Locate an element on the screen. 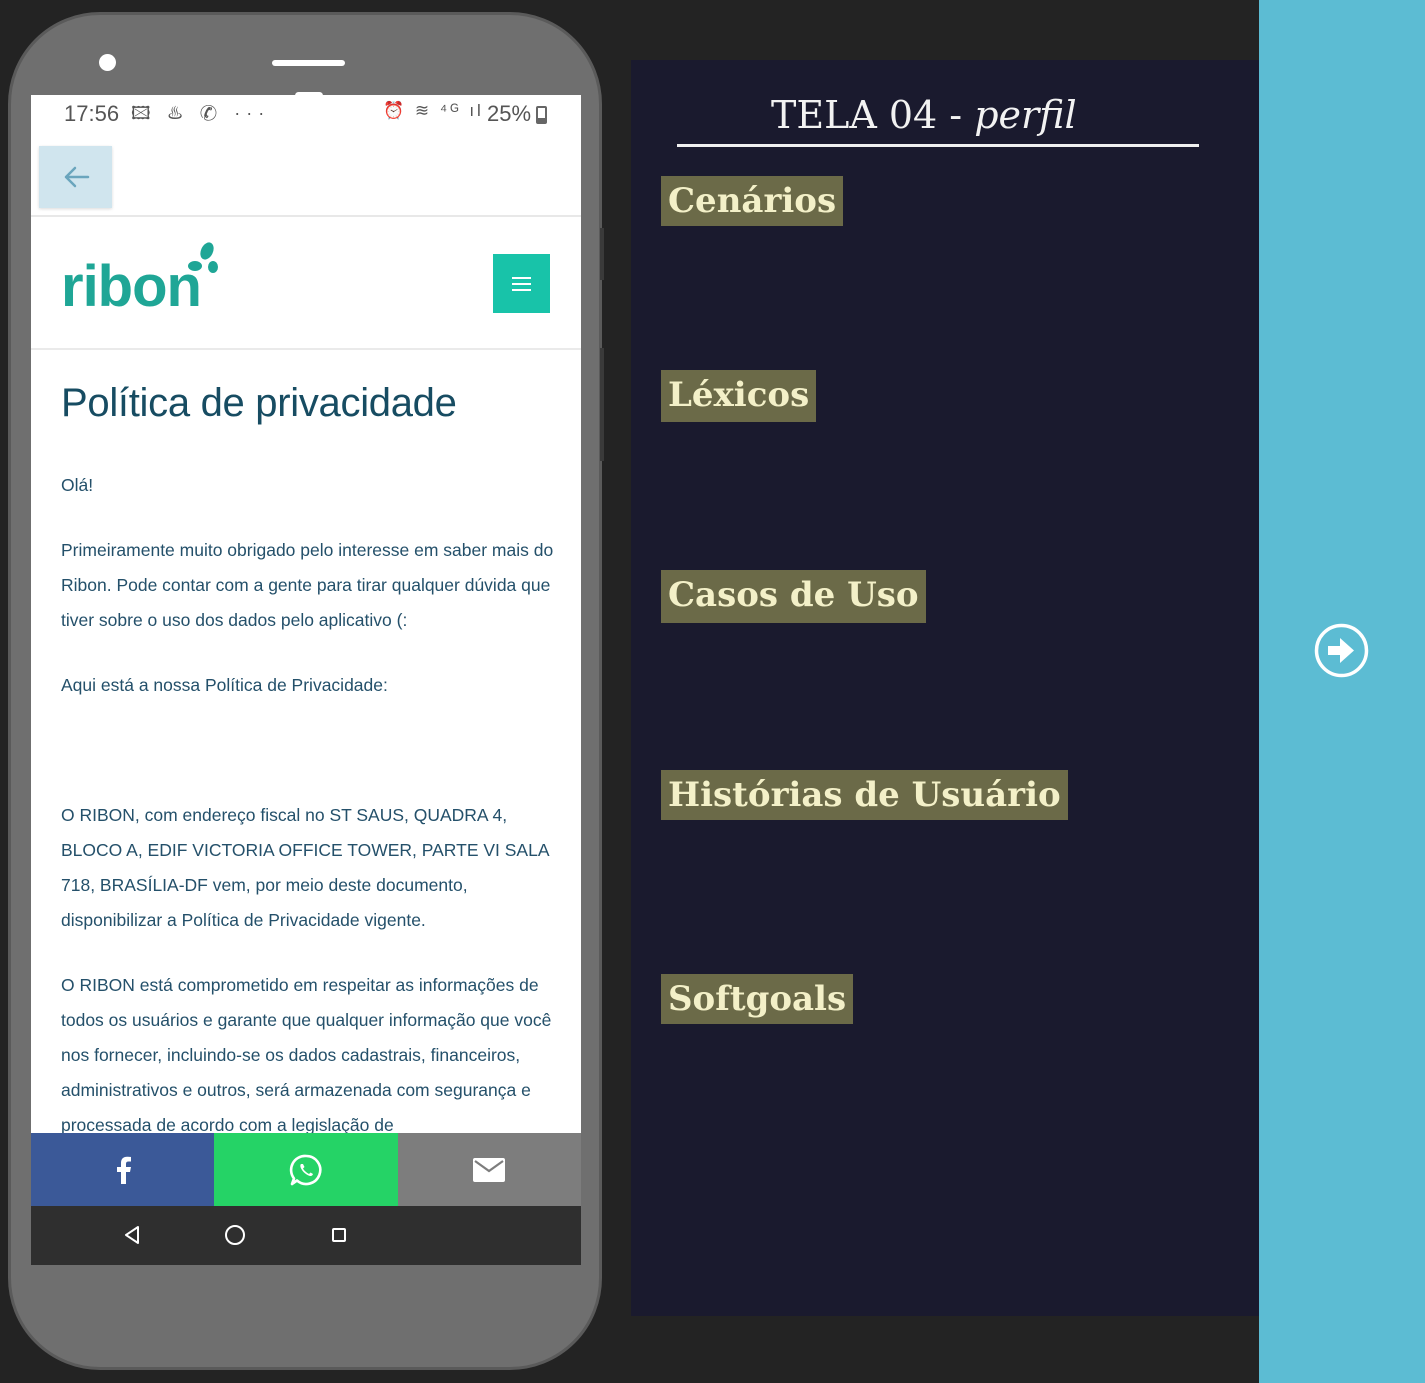 This screenshot has height=1383, width=1425. site-header: ribon is located at coordinates (306, 284).